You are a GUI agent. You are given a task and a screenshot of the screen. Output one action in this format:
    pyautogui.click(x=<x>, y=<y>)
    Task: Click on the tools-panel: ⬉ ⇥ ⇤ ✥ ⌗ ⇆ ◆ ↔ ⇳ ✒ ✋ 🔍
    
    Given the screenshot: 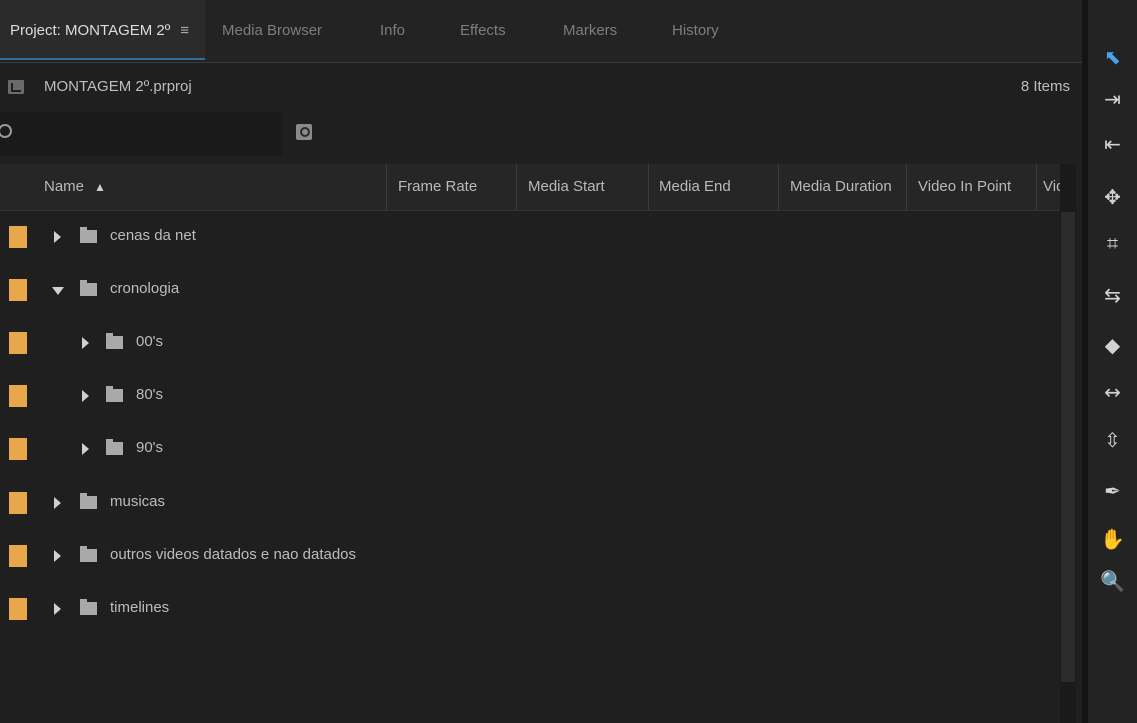 What is the action you would take?
    pyautogui.click(x=1112, y=361)
    